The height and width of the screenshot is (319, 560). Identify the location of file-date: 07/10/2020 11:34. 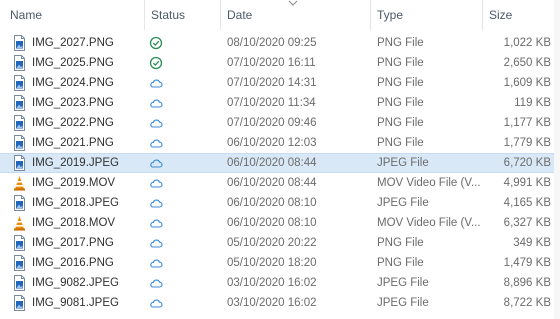
(271, 103).